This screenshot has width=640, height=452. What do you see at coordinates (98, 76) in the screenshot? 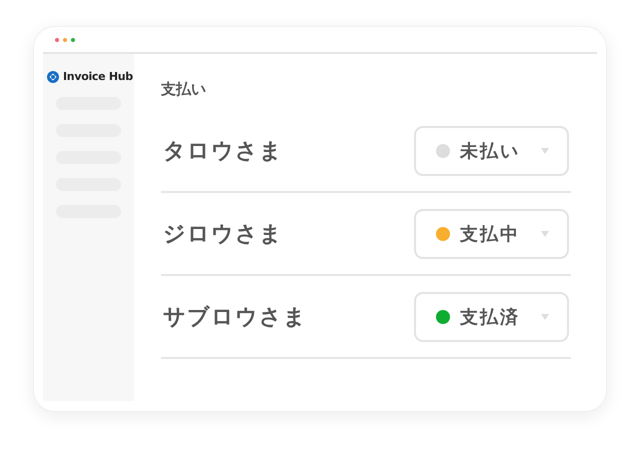
I see `brand-name: Invoice Hub` at bounding box center [98, 76].